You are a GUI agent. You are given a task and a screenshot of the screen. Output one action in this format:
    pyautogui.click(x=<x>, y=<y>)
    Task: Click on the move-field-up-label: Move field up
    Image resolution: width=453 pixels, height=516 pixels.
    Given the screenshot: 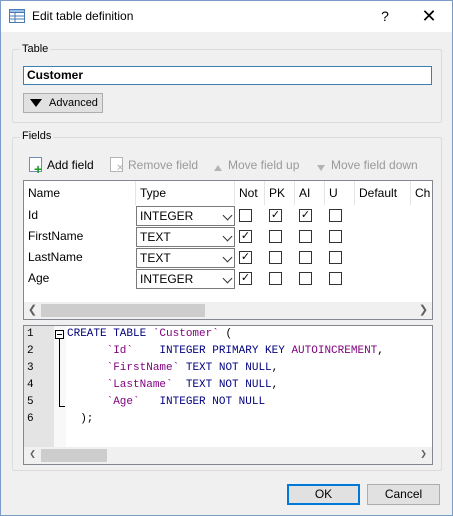 What is the action you would take?
    pyautogui.click(x=264, y=165)
    